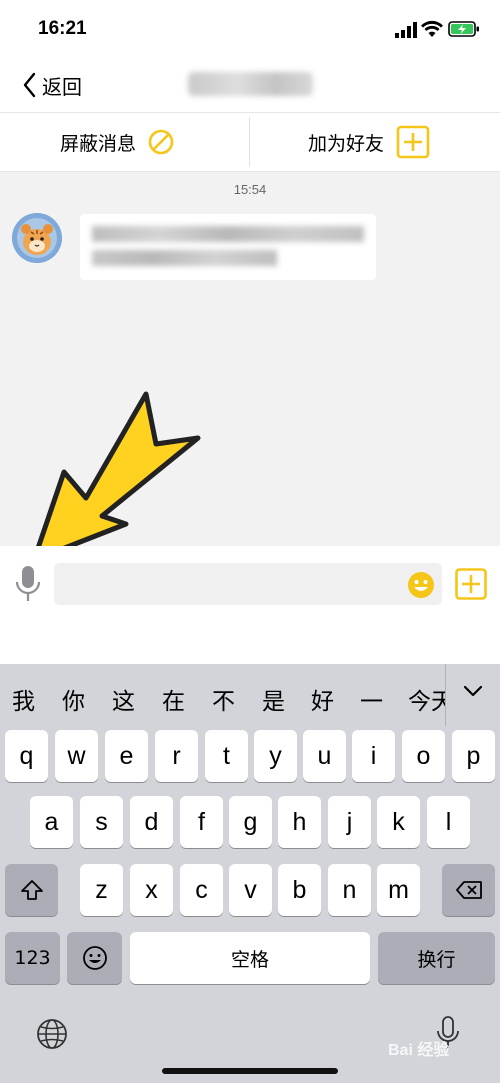  What do you see at coordinates (371, 699) in the screenshot?
I see `candidate-word: 一` at bounding box center [371, 699].